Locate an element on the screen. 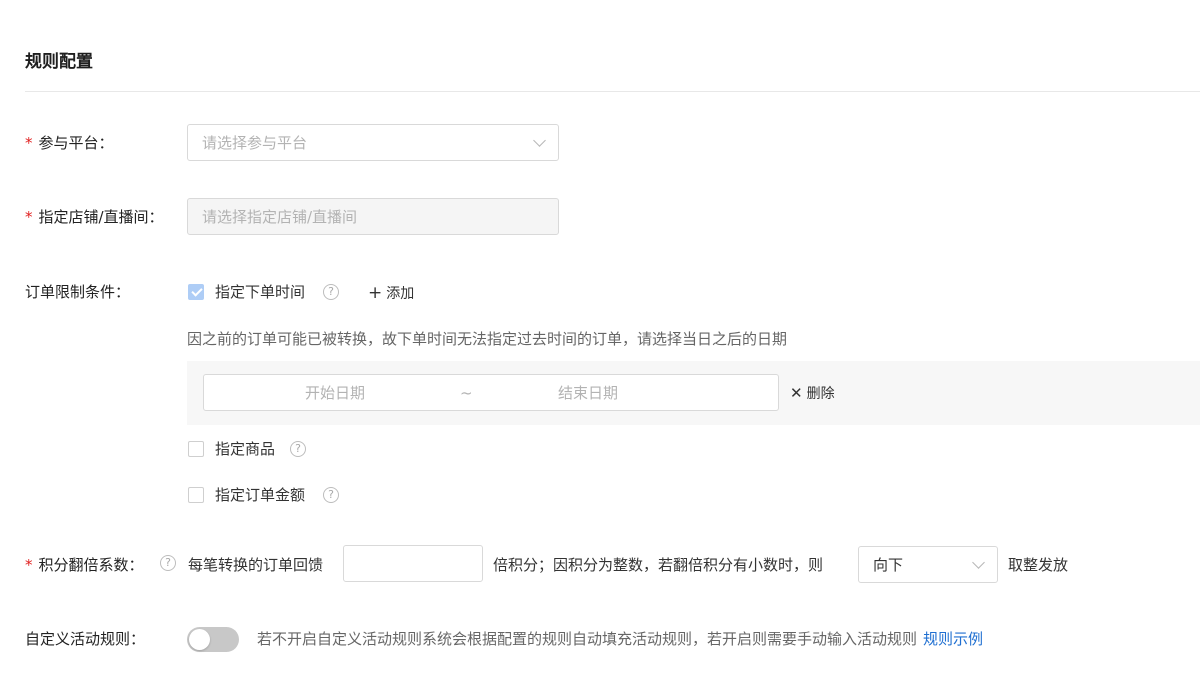 Image resolution: width=1200 pixels, height=695 pixels. close-icon: ✕ is located at coordinates (796, 393).